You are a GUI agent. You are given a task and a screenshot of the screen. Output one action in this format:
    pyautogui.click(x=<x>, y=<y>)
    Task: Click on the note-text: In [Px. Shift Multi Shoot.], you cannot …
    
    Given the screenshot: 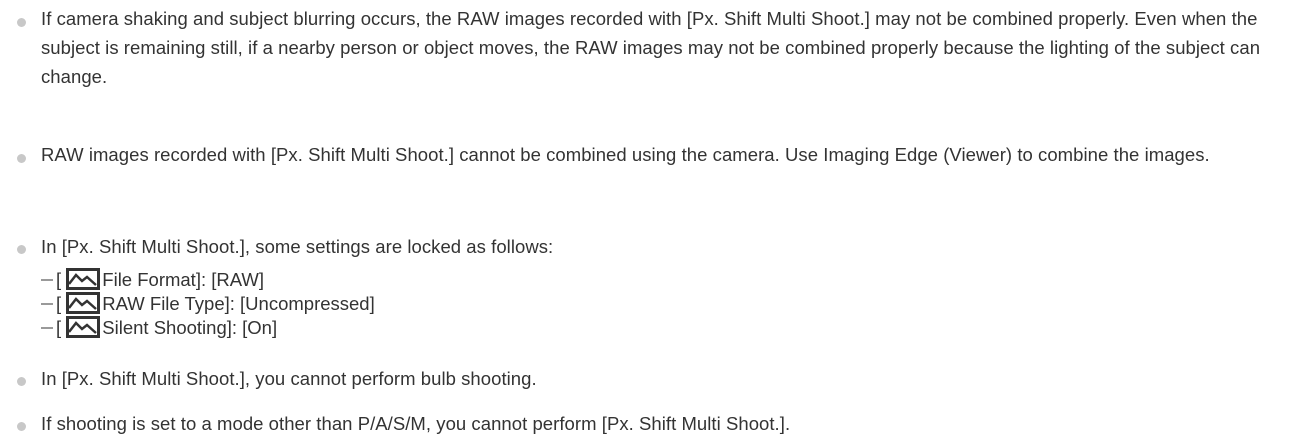 What is the action you would take?
    pyautogui.click(x=289, y=378)
    